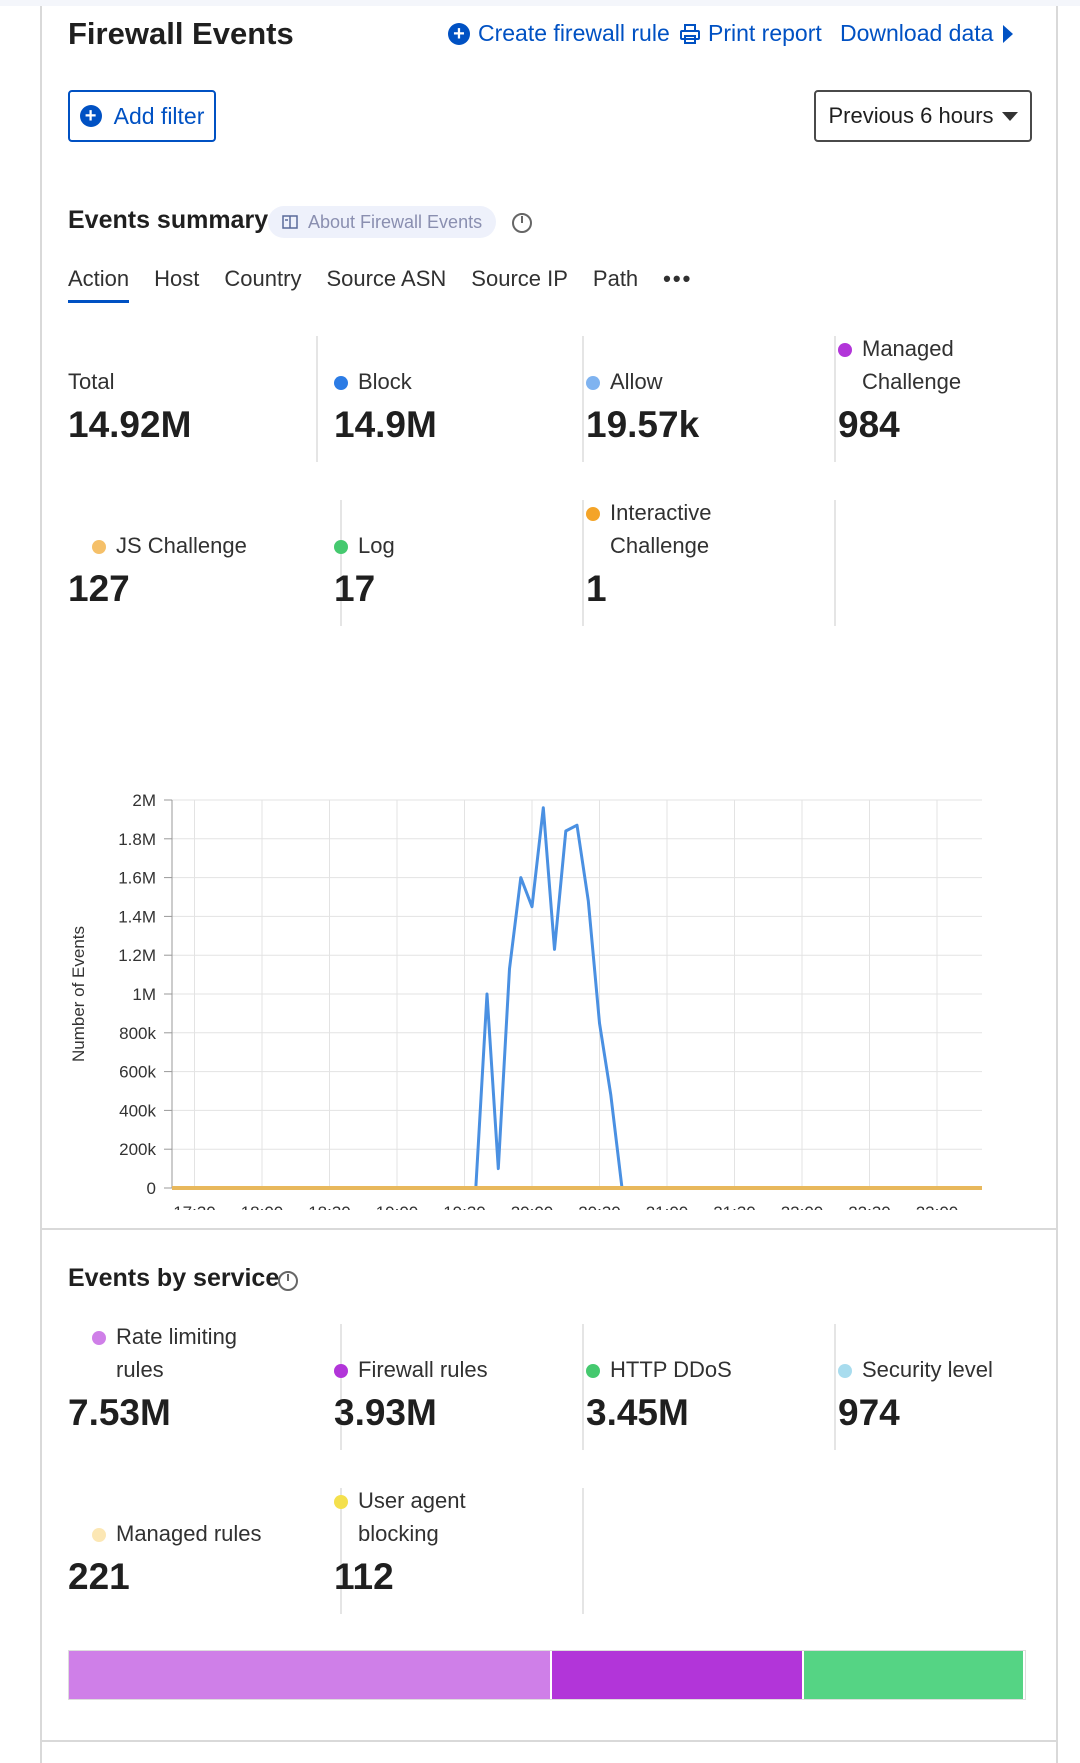 The width and height of the screenshot is (1080, 1763). I want to click on x-tick-label: 19:00, so click(397, 1206).